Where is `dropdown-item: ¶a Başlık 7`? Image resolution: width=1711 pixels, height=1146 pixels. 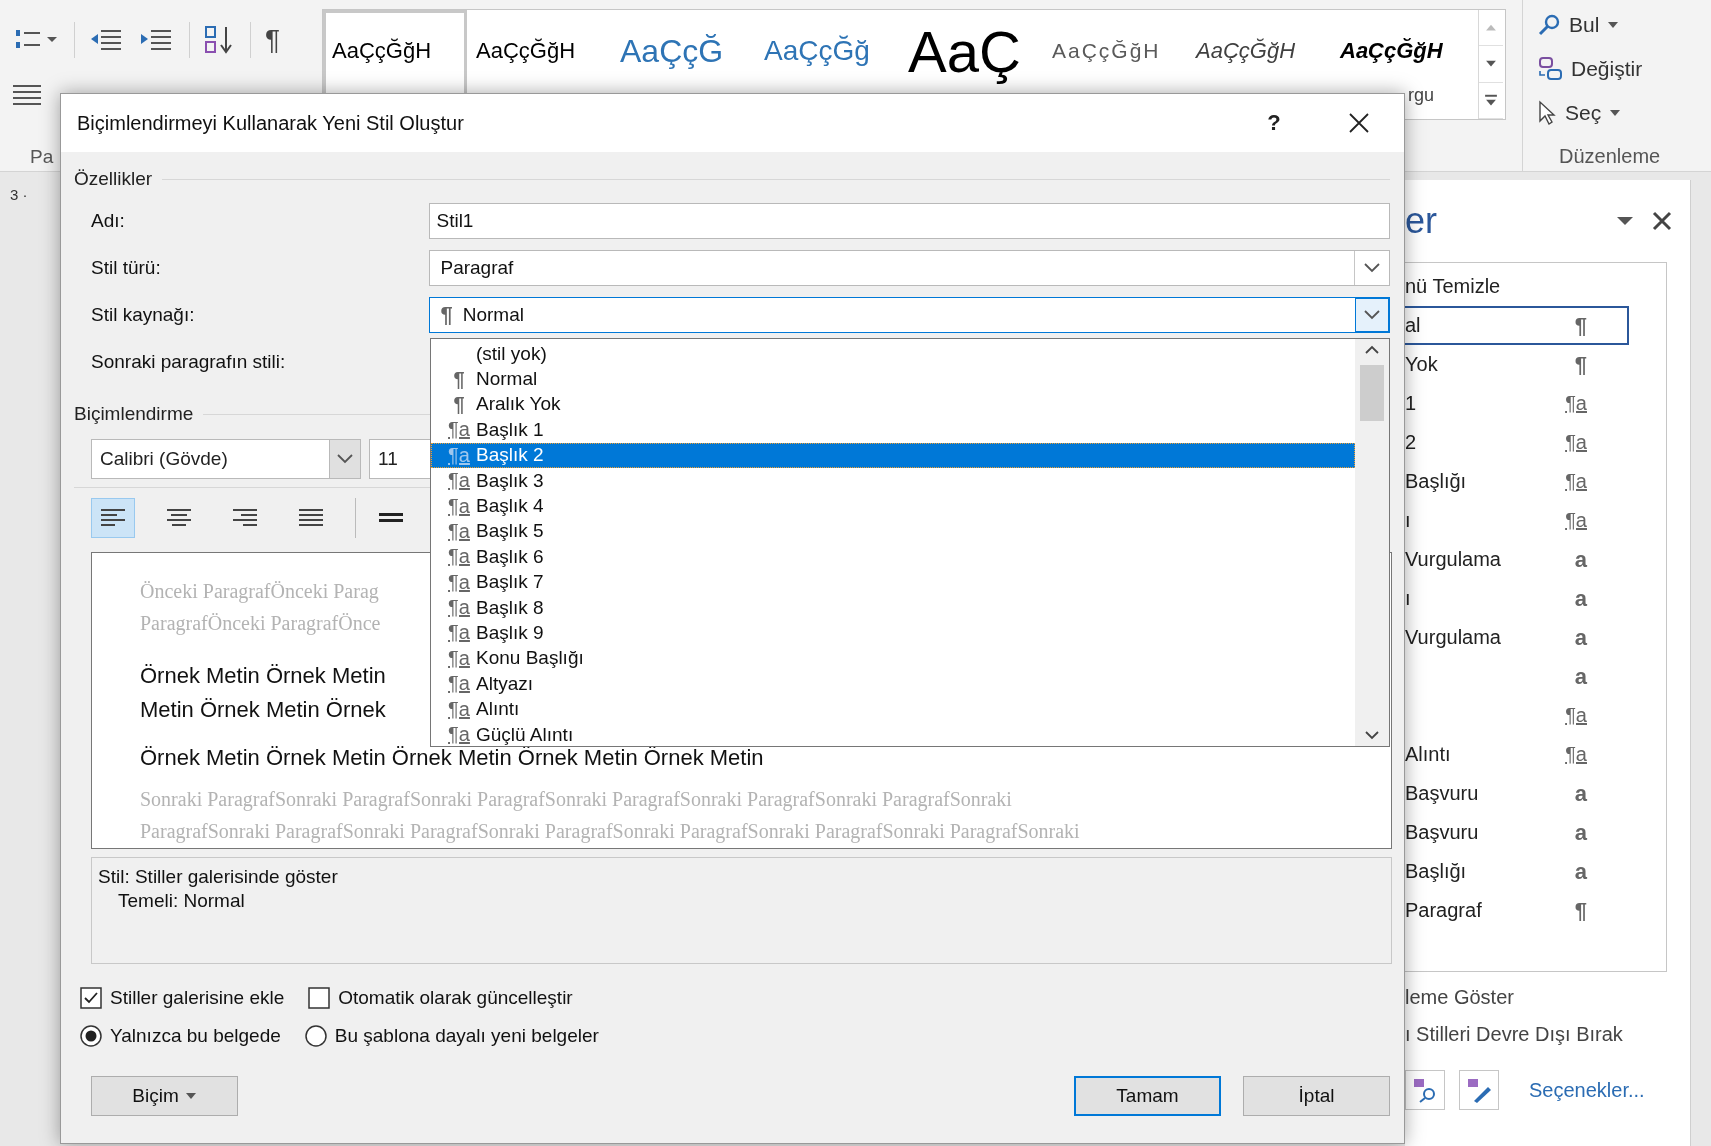
dropdown-item: ¶a Başlık 7 is located at coordinates (893, 582).